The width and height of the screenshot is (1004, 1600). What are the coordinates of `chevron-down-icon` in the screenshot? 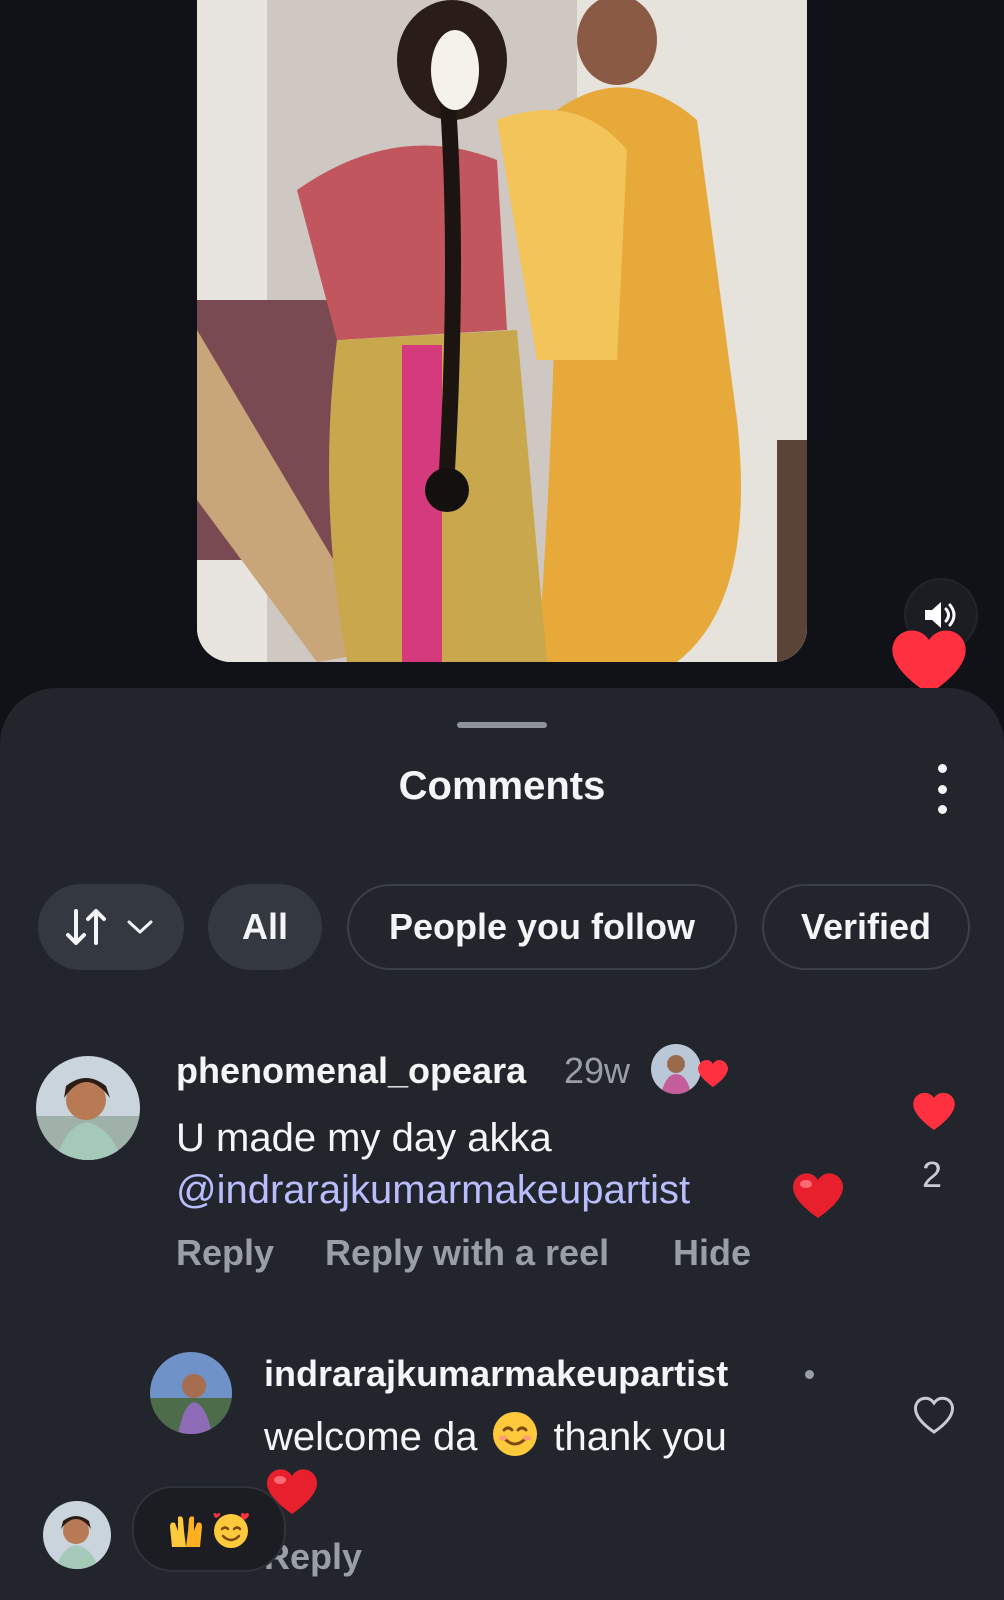 It's located at (140, 927).